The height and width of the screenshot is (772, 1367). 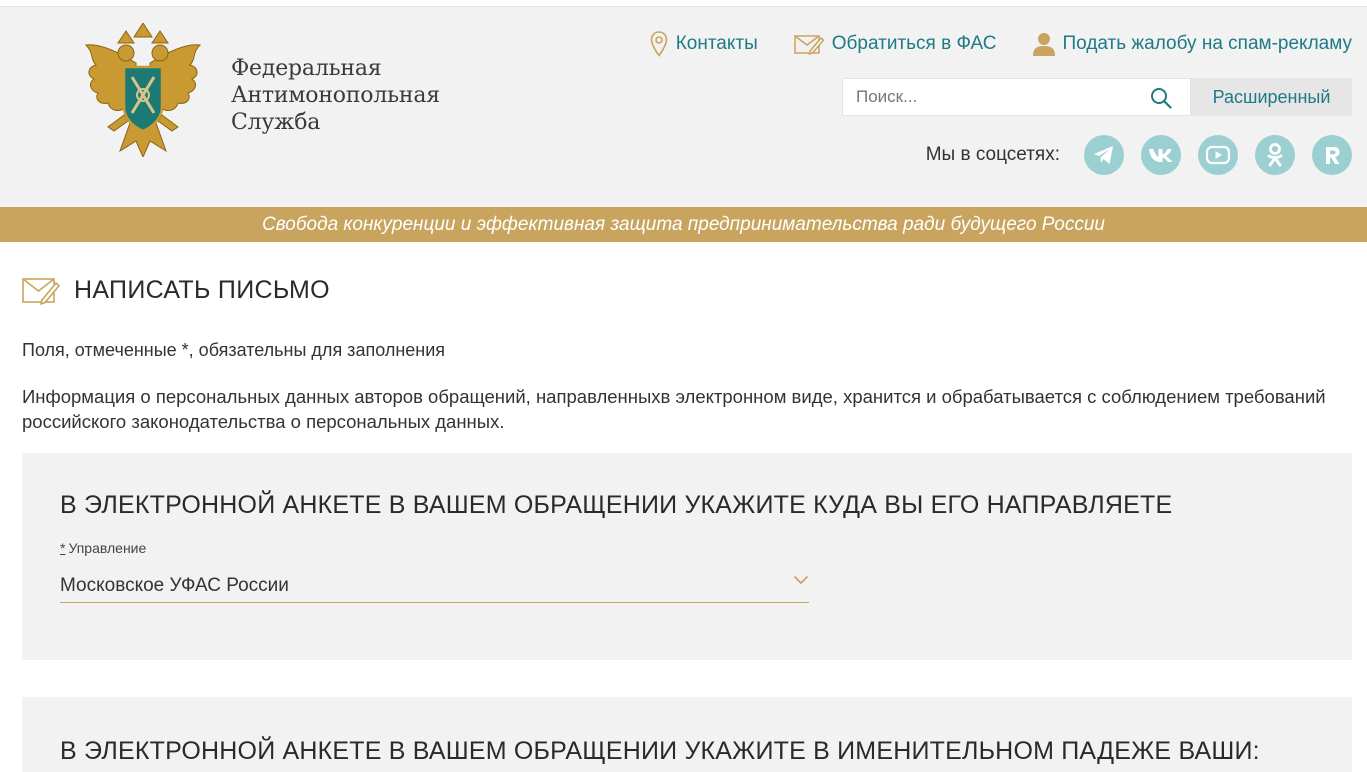 I want to click on page-title-text: НАПИСАТЬ ПИСЬМО, so click(x=202, y=289).